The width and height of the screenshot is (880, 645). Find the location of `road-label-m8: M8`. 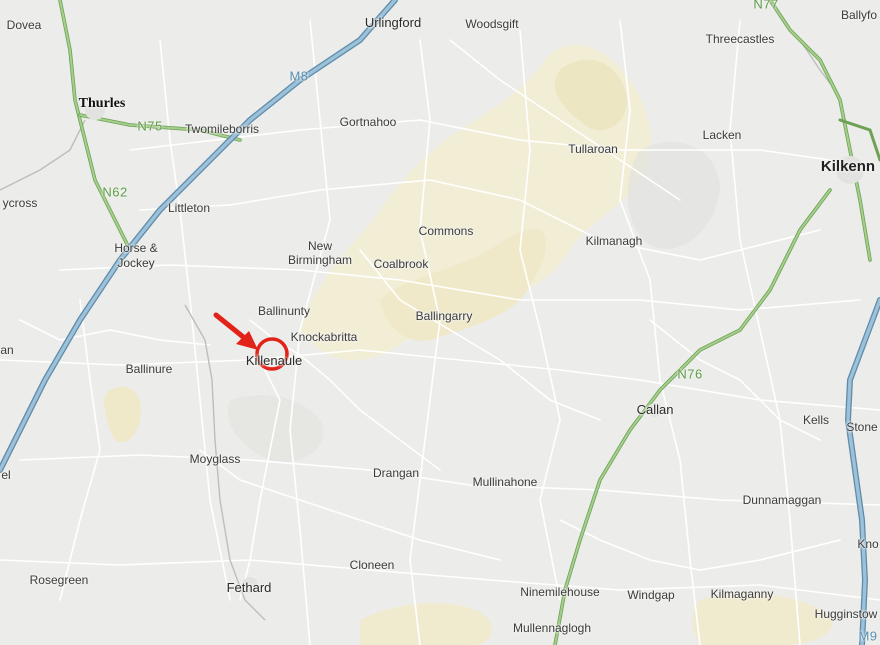

road-label-m8: M8 is located at coordinates (299, 76).